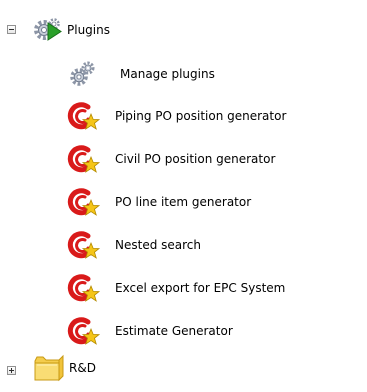 This screenshot has height=392, width=367. What do you see at coordinates (195, 159) in the screenshot?
I see `tree-node-label: Civil PO position generator` at bounding box center [195, 159].